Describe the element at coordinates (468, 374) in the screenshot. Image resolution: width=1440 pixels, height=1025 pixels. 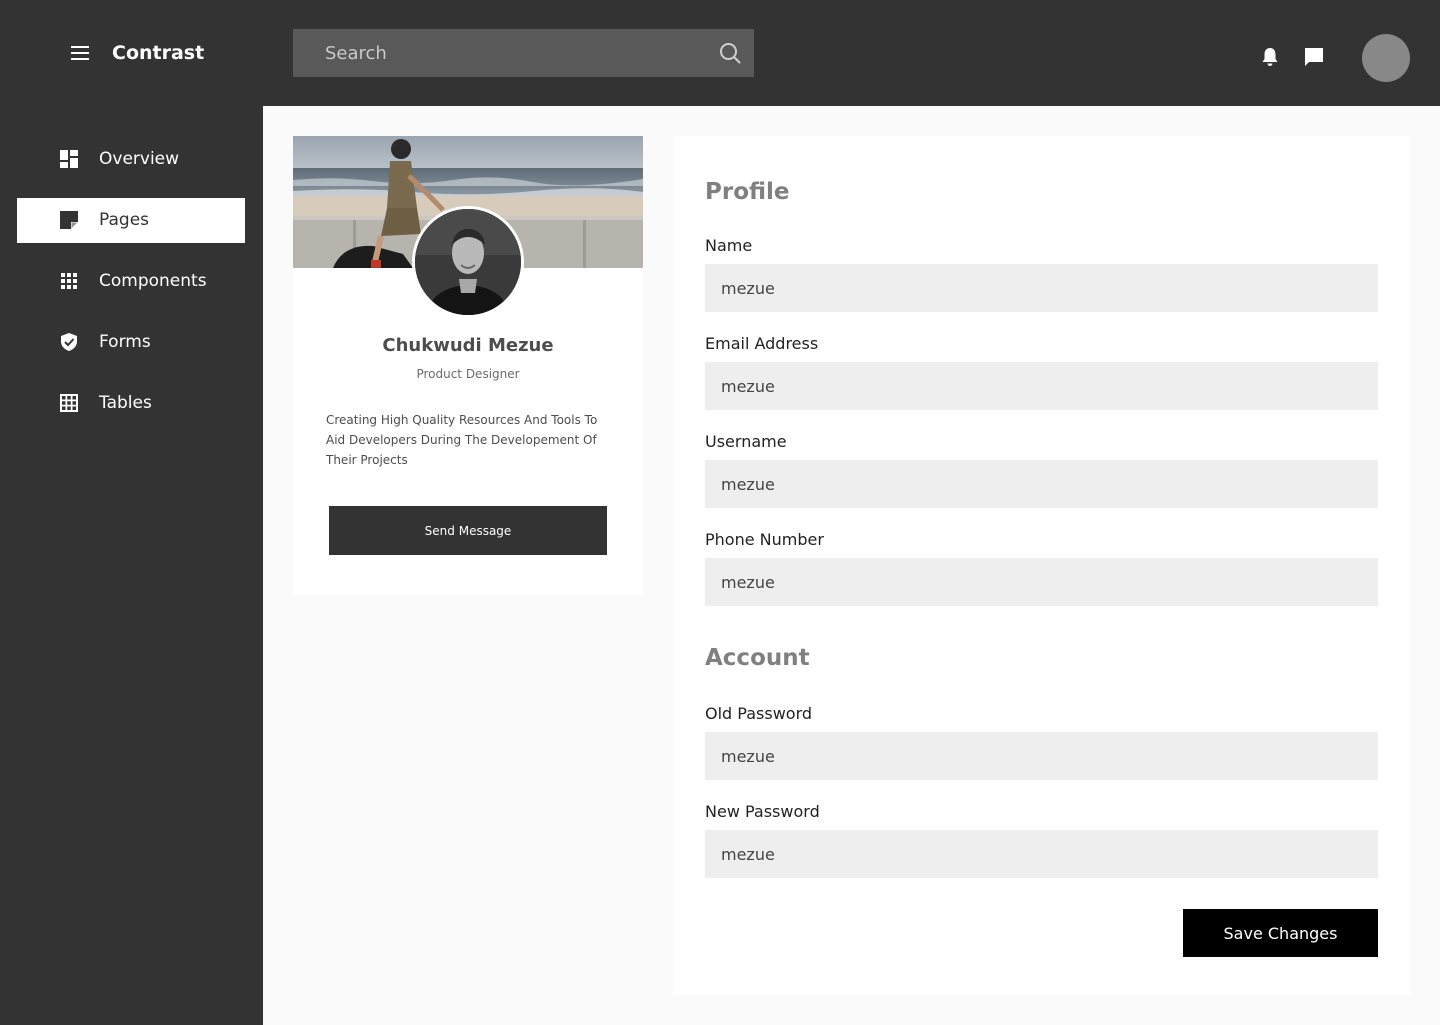
I see `profile-role: Product Designer` at that location.